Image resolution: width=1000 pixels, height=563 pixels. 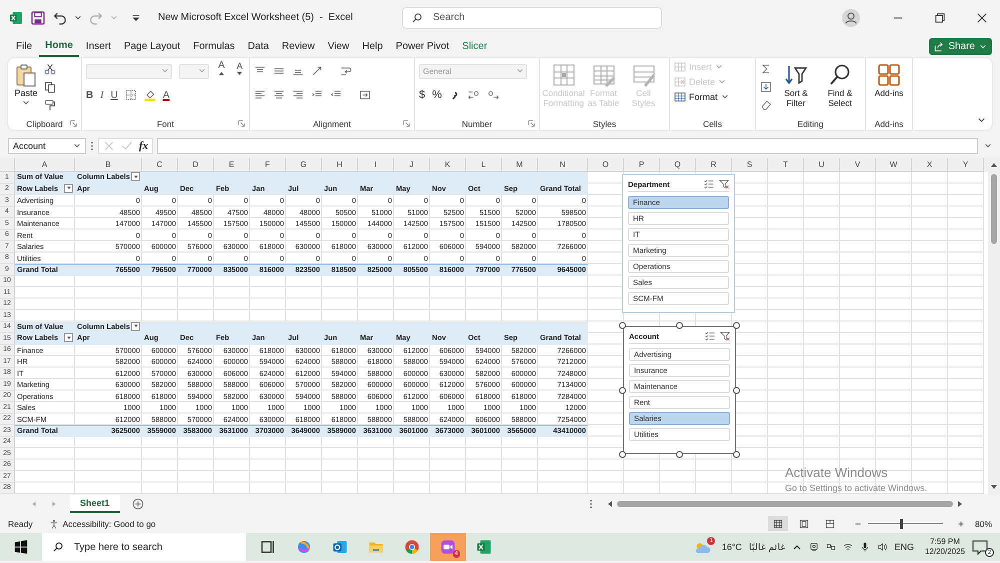 I want to click on ribbon-tab: Slicer, so click(x=475, y=46).